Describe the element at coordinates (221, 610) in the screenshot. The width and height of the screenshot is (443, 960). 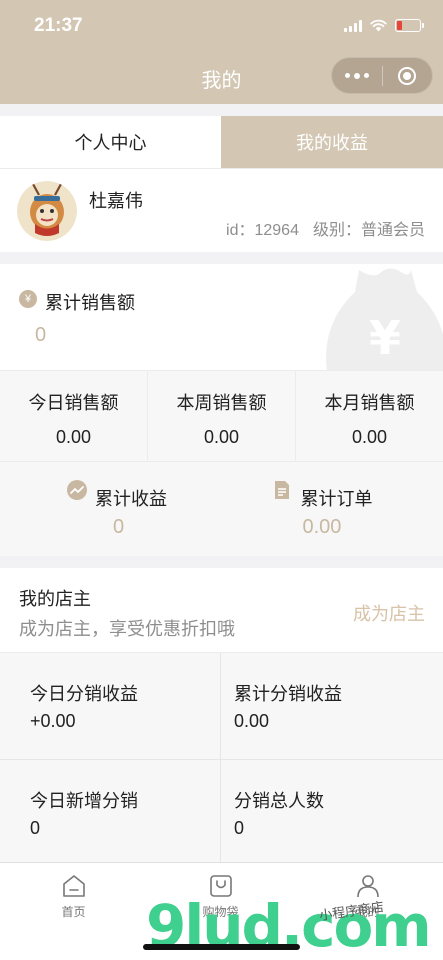
I see `shop-owner-card: 我的店主 成为店主，享受优惠折扣哦 成为店主` at that location.